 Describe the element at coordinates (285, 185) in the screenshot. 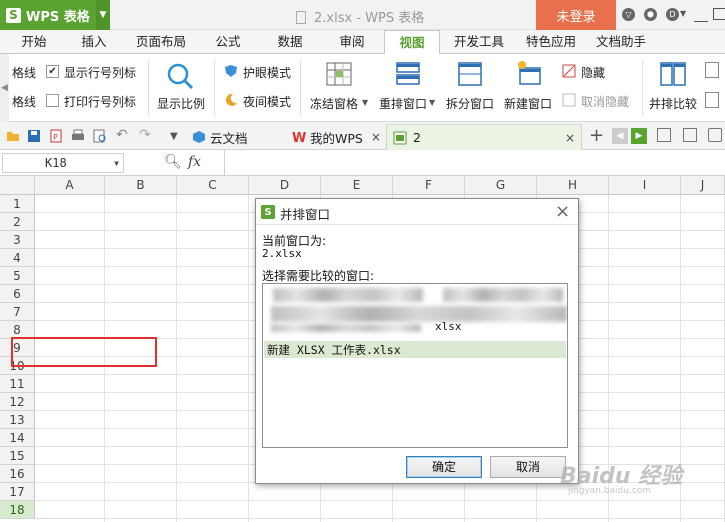

I see `column-header: D` at that location.